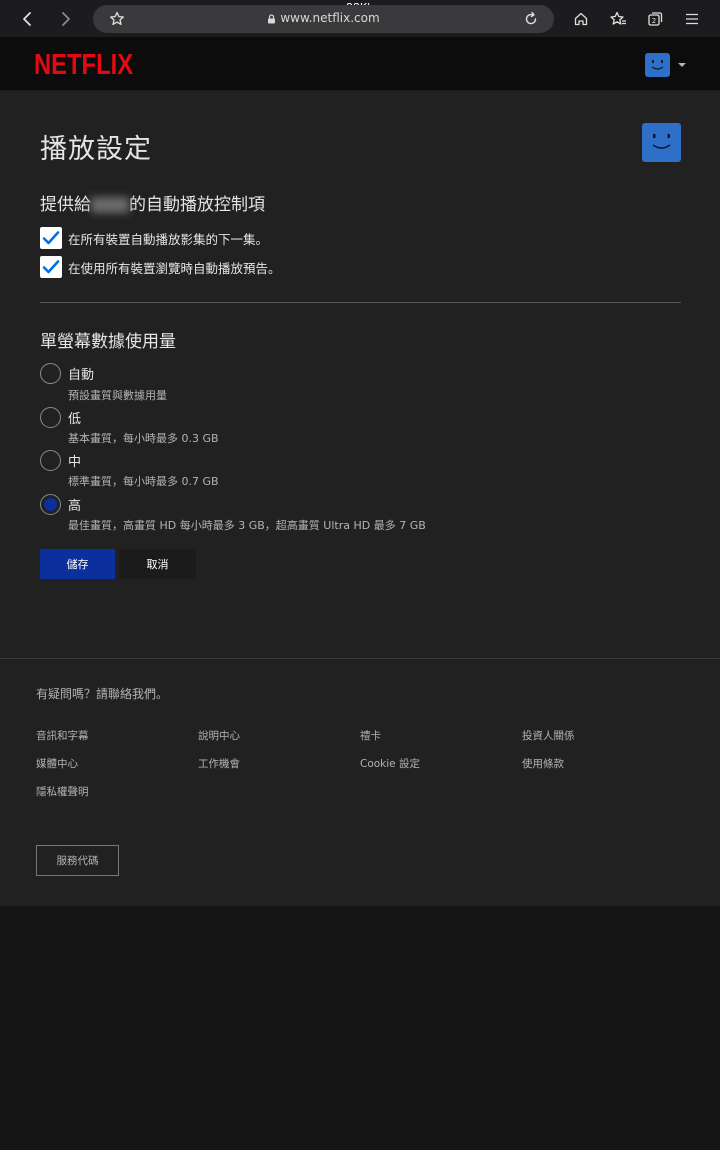 Image resolution: width=720 pixels, height=1150 pixels. What do you see at coordinates (390, 763) in the screenshot?
I see `footer-link-cookie-settings: Cookie 設定` at bounding box center [390, 763].